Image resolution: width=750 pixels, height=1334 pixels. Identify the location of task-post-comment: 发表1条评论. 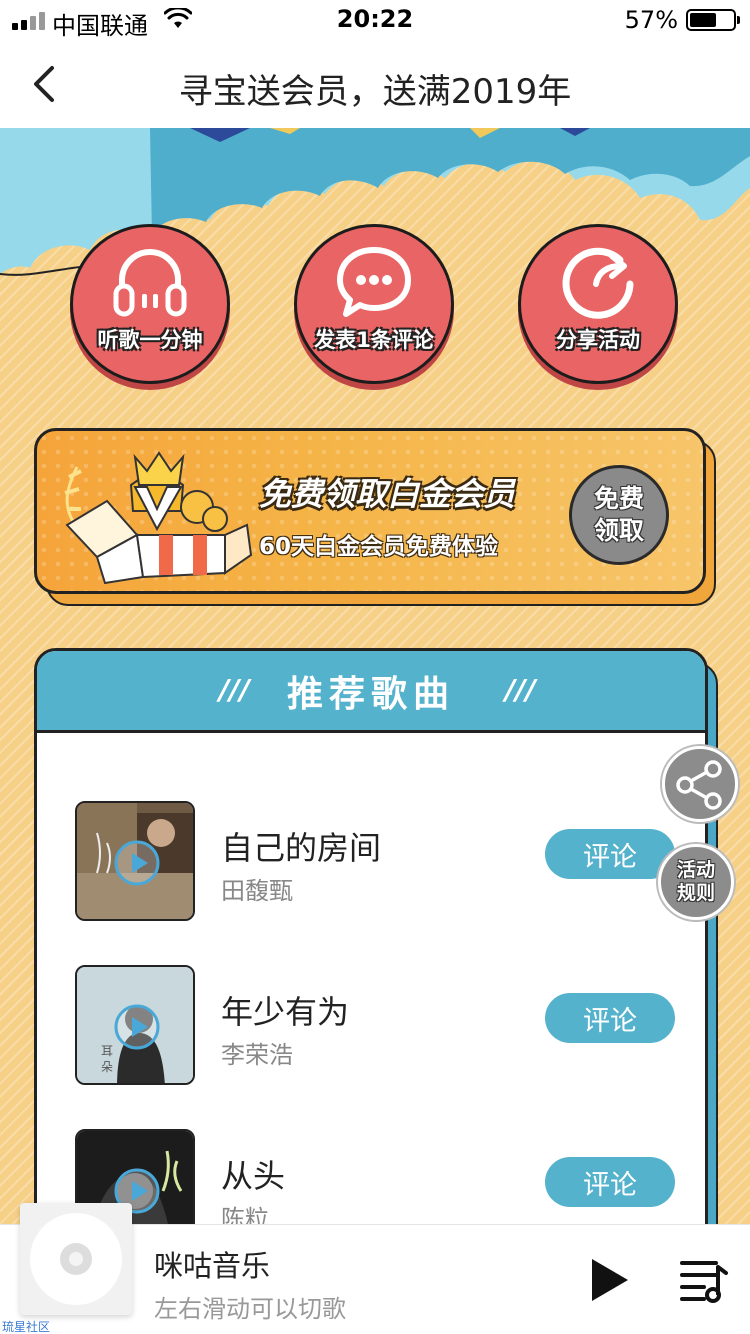
(376, 306).